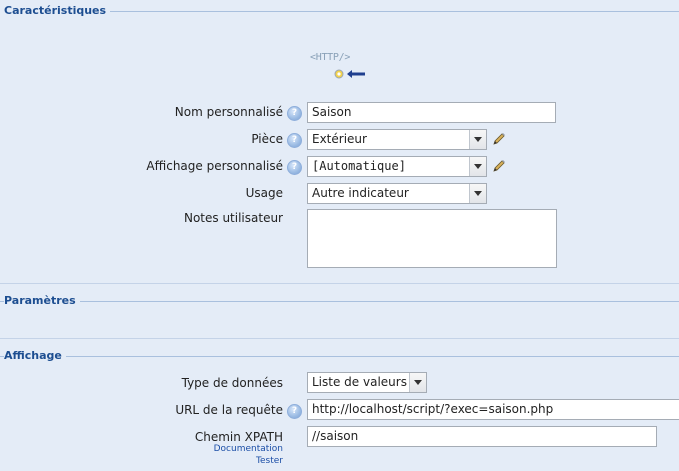  I want to click on data-type-select-value: Liste de valeurs, so click(359, 382).